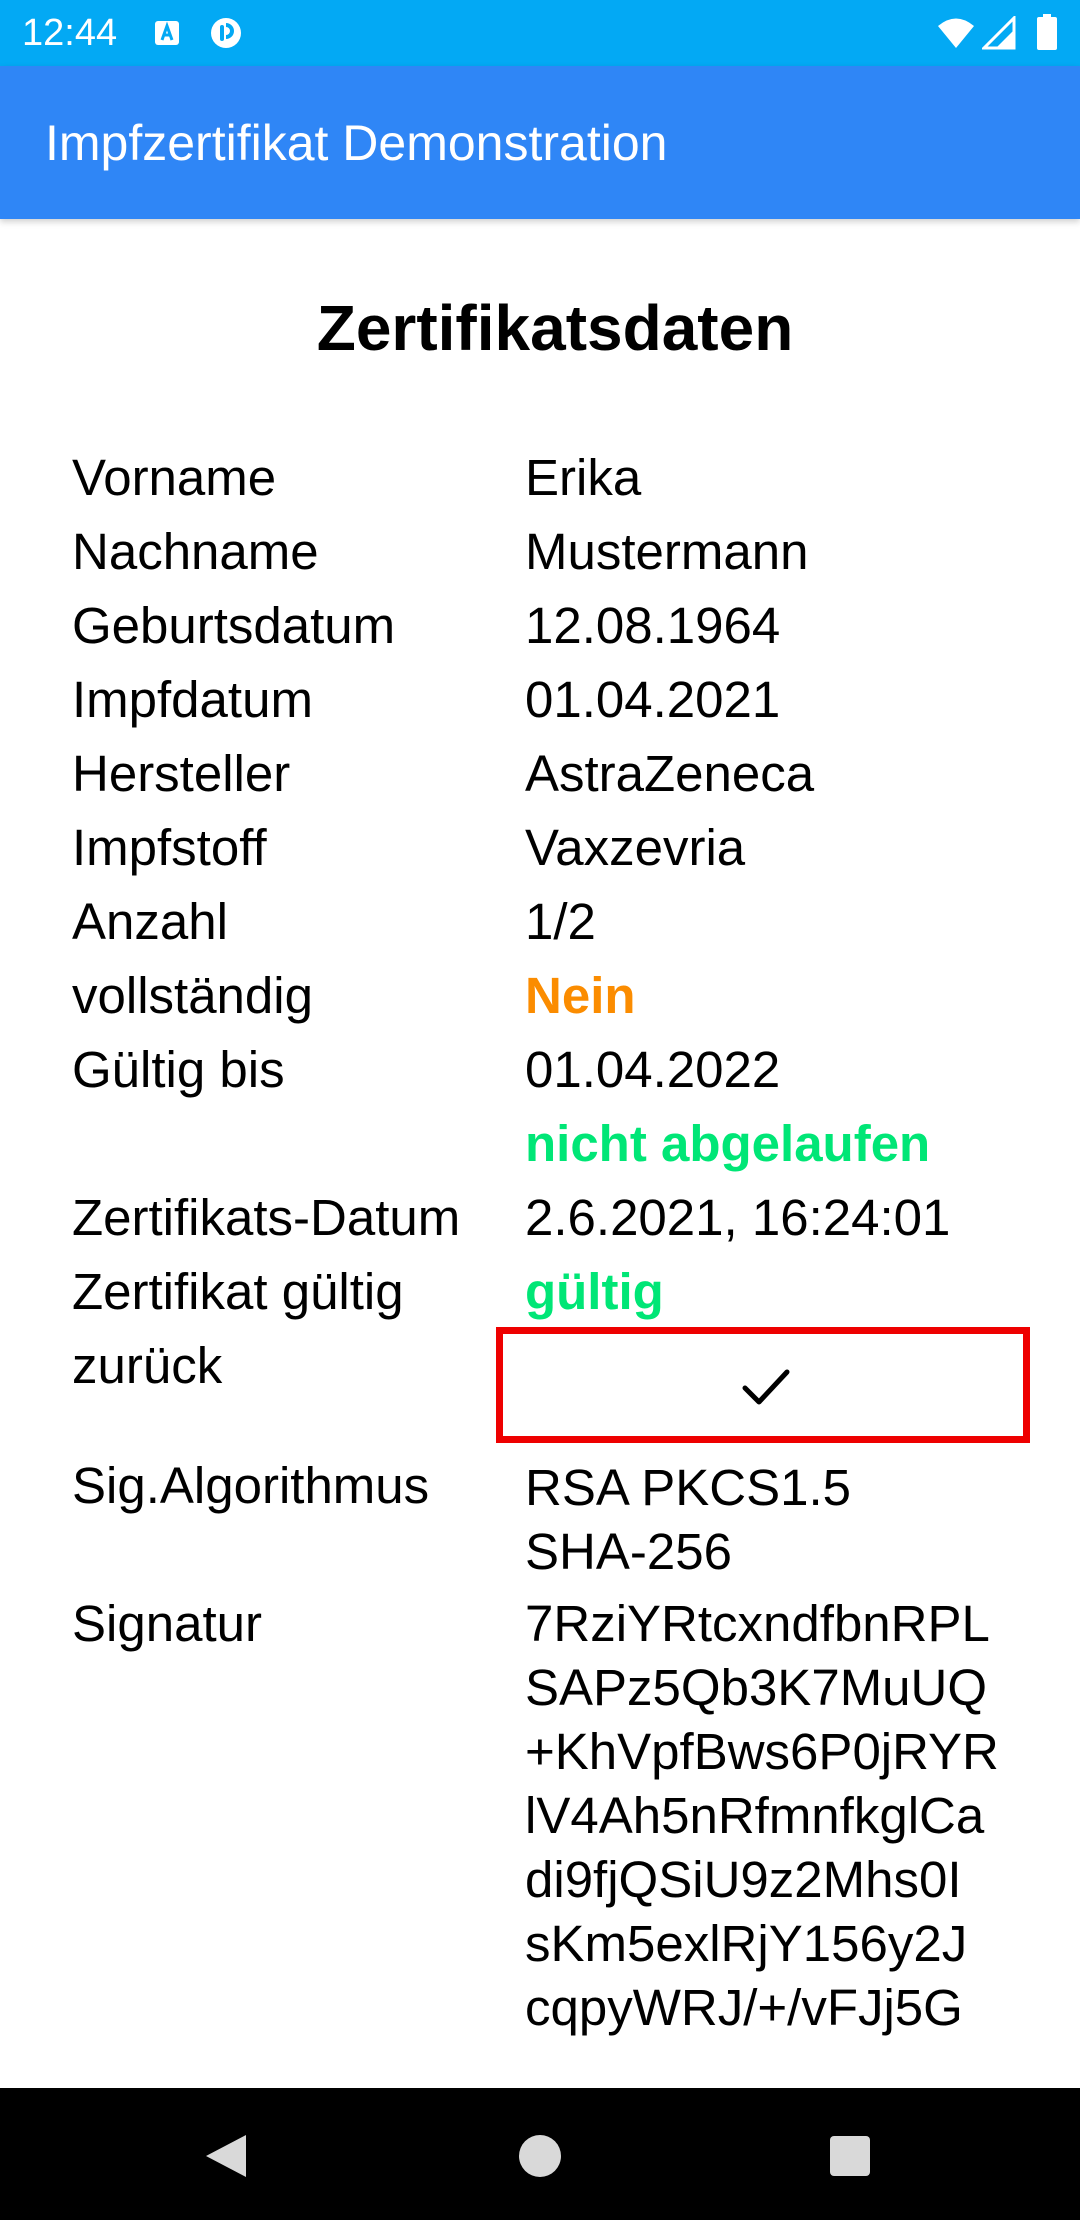 The image size is (1080, 2220). Describe the element at coordinates (167, 33) in the screenshot. I see `a-notification-icon` at that location.